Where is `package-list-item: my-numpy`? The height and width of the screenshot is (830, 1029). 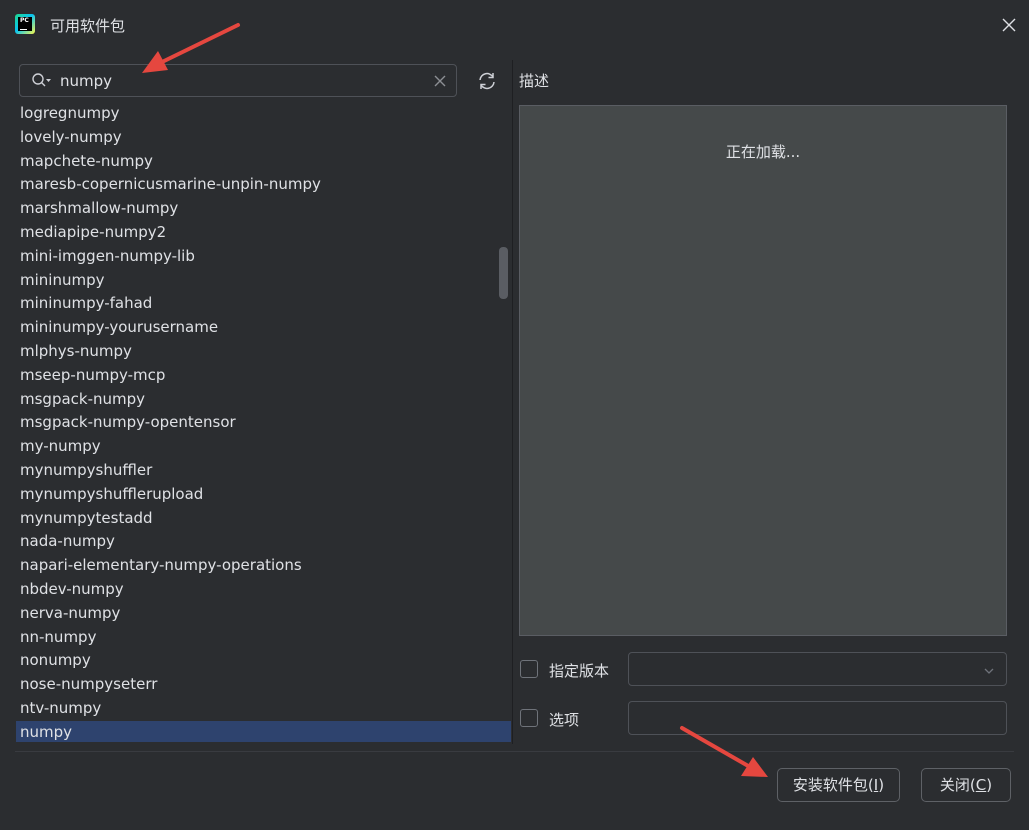 package-list-item: my-numpy is located at coordinates (263, 447).